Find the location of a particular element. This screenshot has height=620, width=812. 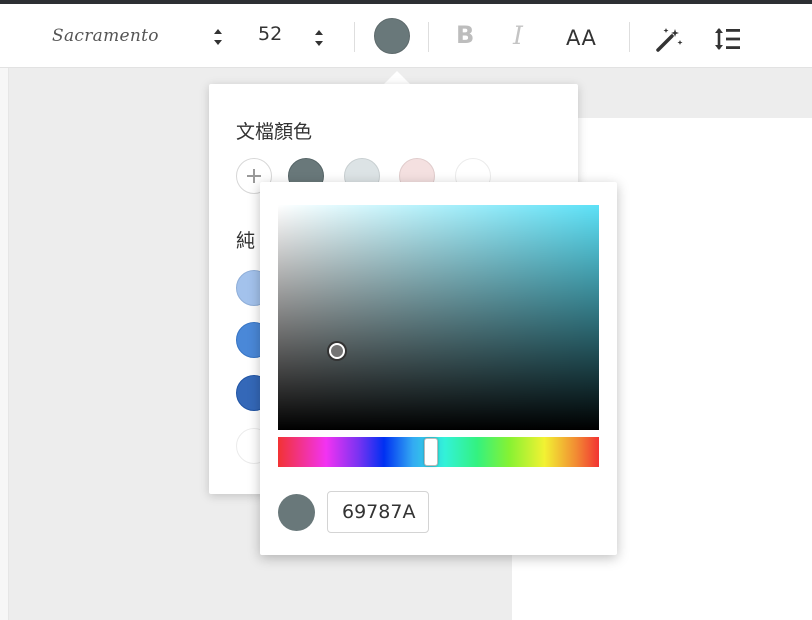

popup-pointer is located at coordinates (397, 77).